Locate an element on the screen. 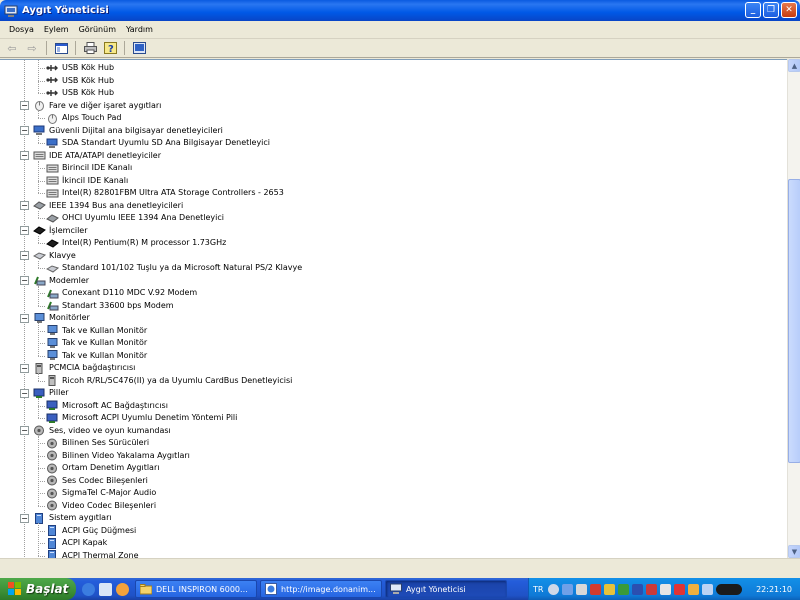 Image resolution: width=800 pixels, height=600 pixels. help-icon: ? is located at coordinates (110, 48).